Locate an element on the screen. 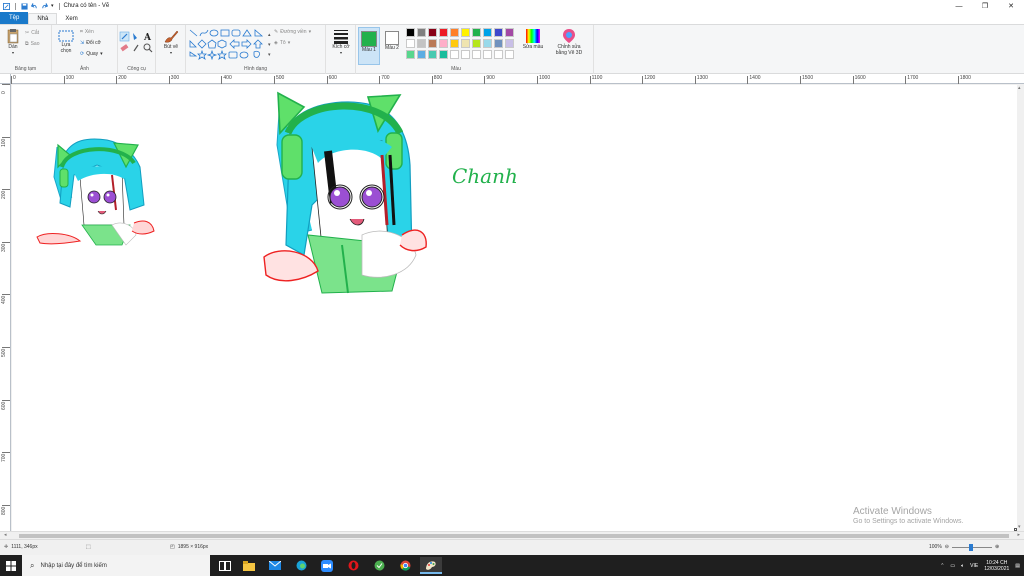  paste-button: Dán ▾ is located at coordinates (13, 42).